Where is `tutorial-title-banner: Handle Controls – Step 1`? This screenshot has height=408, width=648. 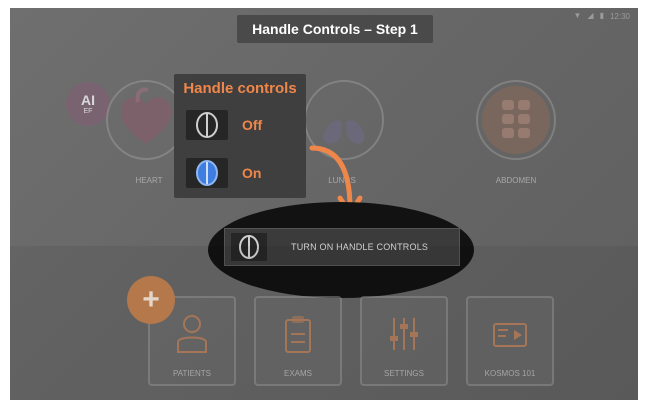 tutorial-title-banner: Handle Controls – Step 1 is located at coordinates (335, 29).